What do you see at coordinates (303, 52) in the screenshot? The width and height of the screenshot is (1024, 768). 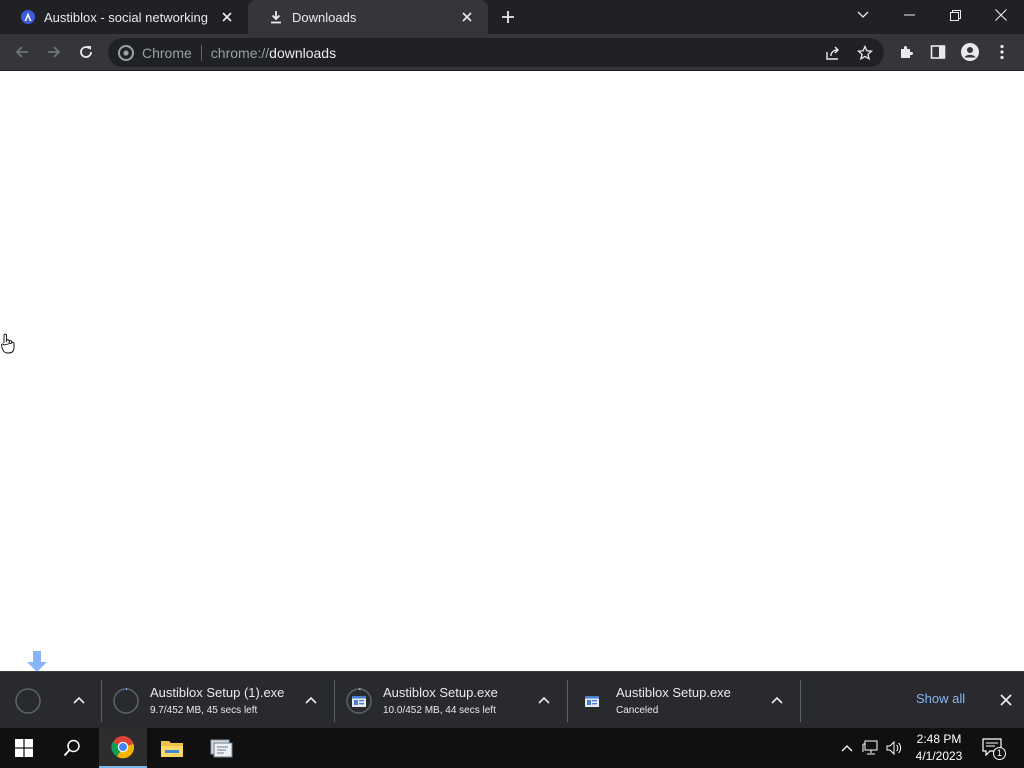 I see `url-host: downloads` at bounding box center [303, 52].